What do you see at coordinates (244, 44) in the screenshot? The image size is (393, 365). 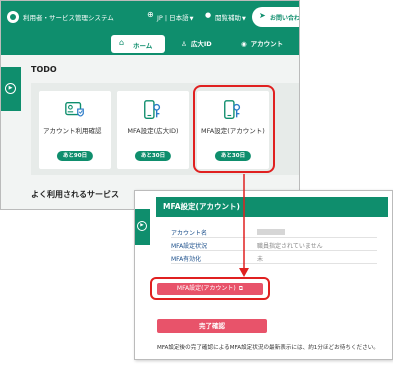 I see `account-circle-icon: ◉` at bounding box center [244, 44].